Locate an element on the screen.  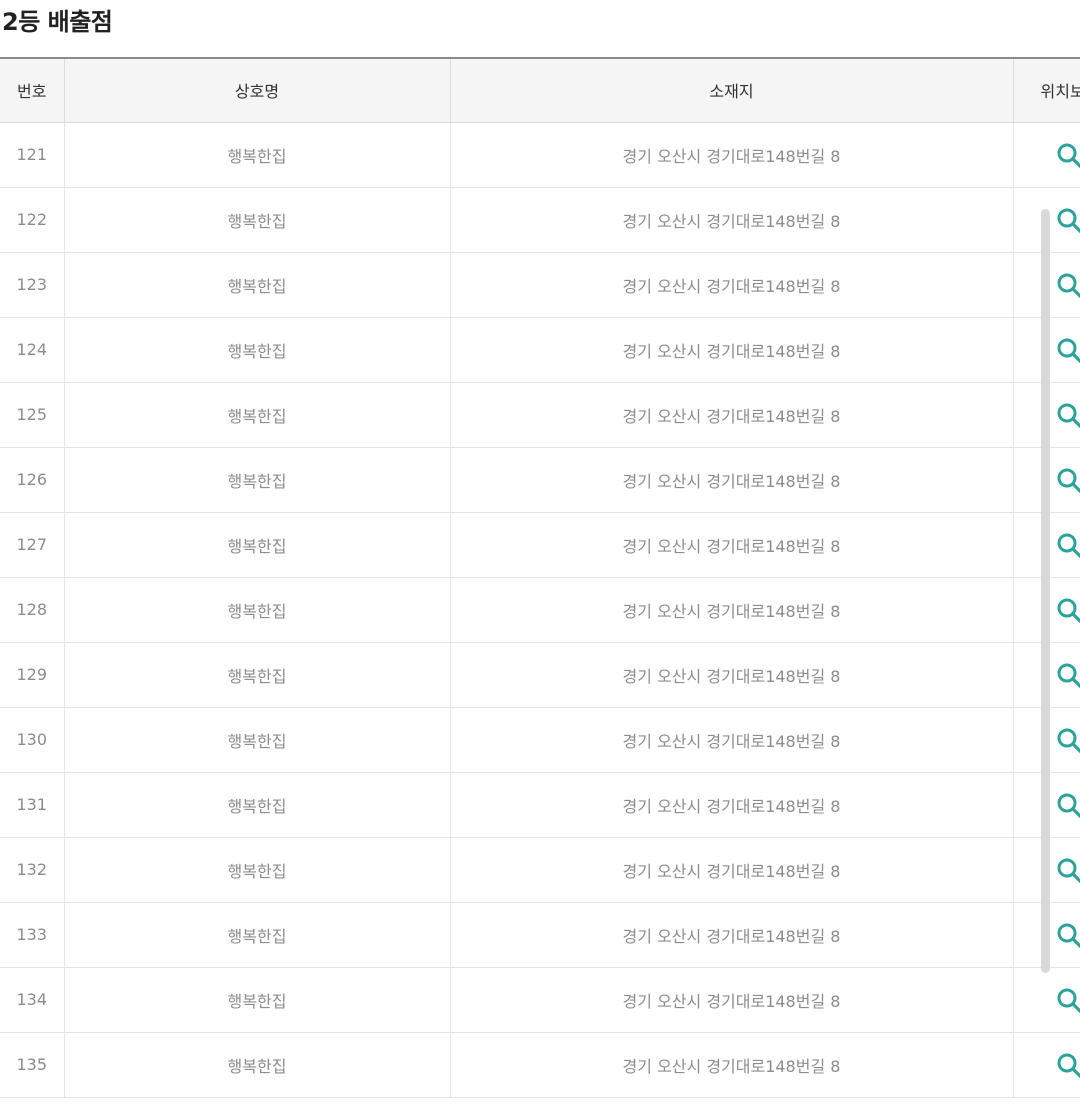
table-row: 123 행복한집 경기 오산시 경기대로148번길 8 is located at coordinates (540, 285).